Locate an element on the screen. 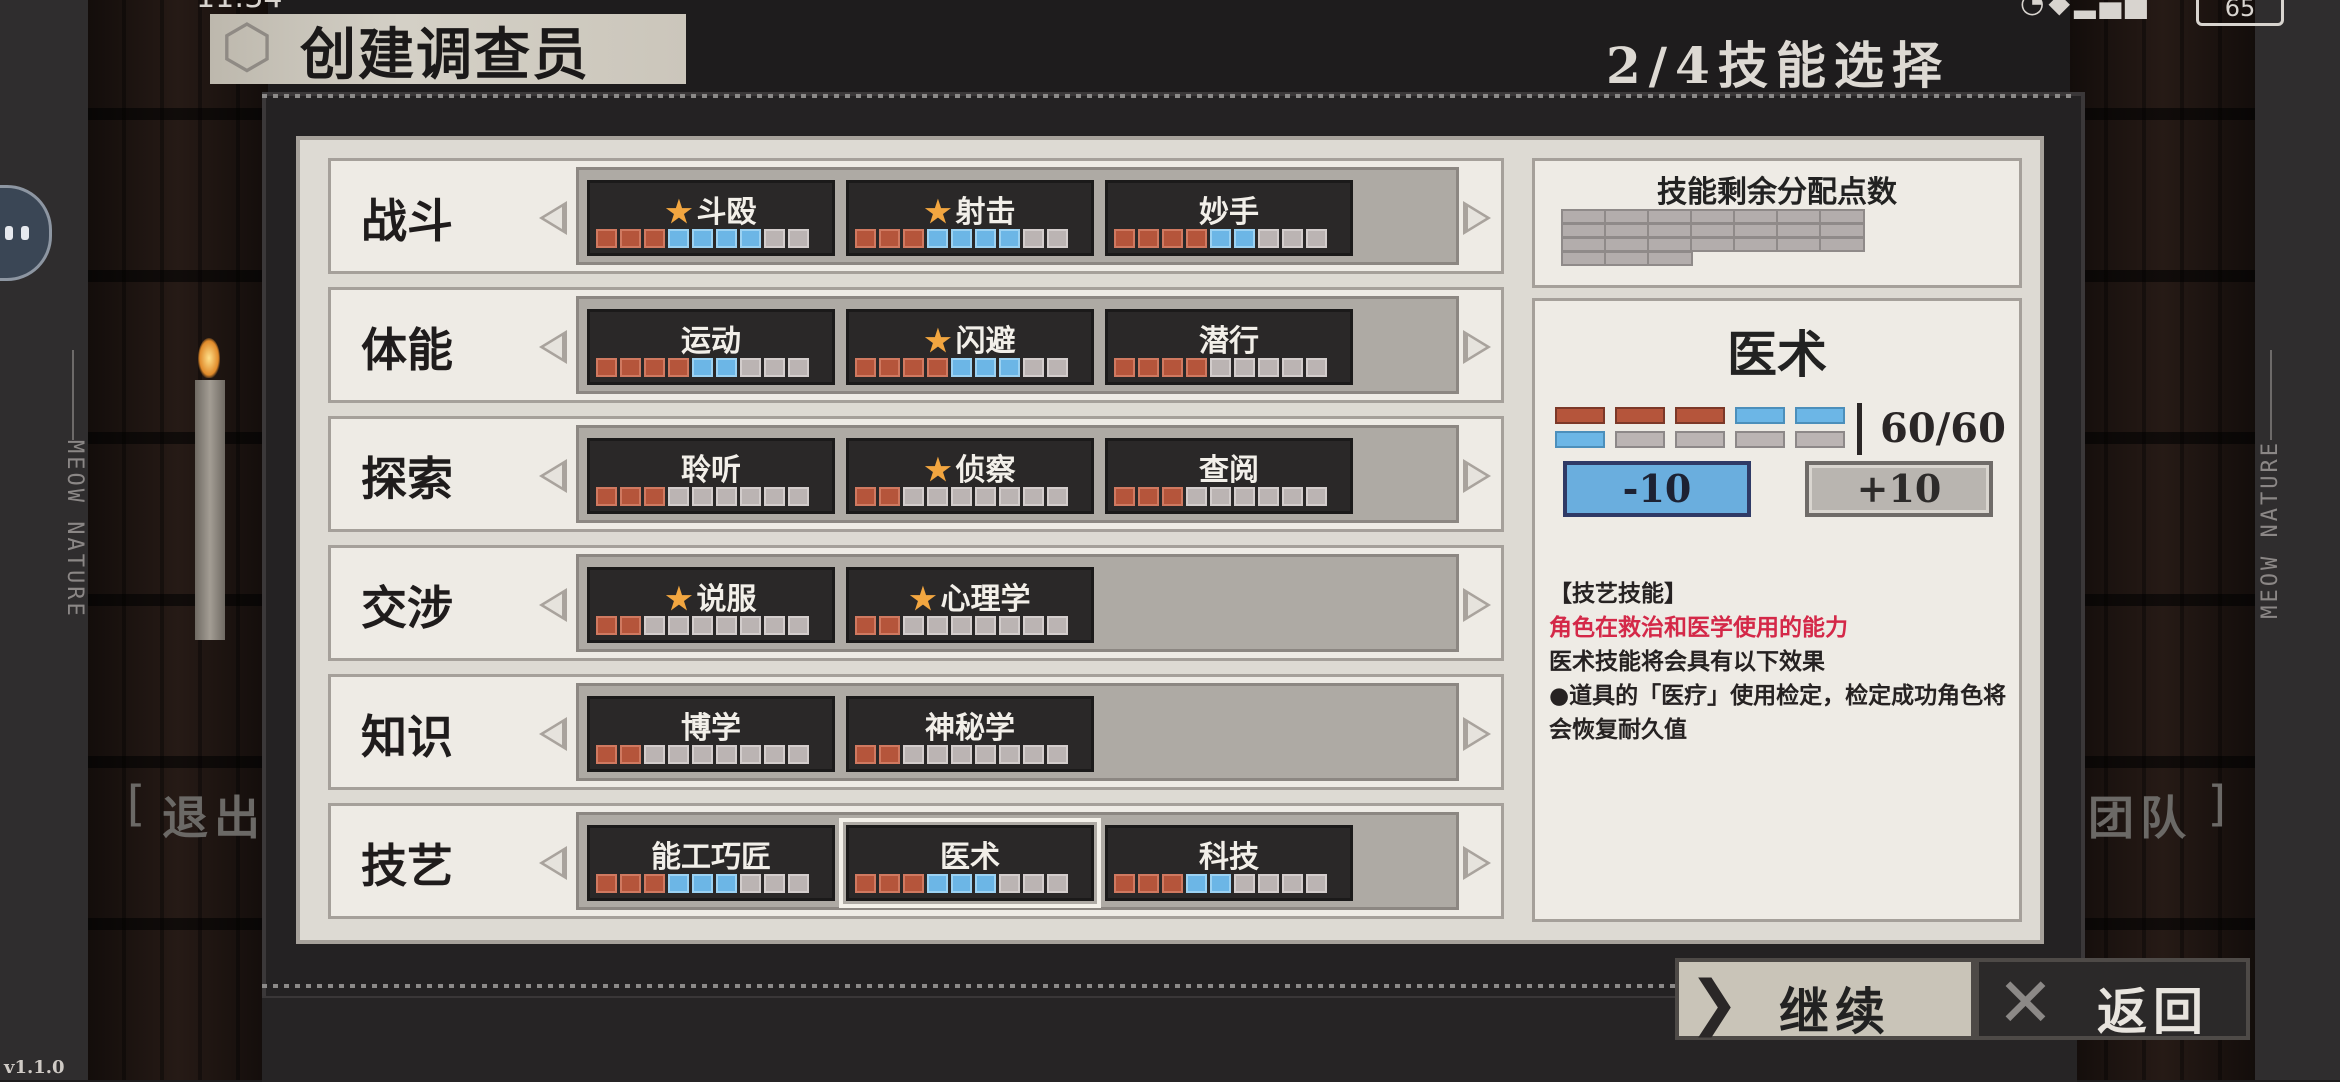  skill-card: 科技 is located at coordinates (1229, 863).